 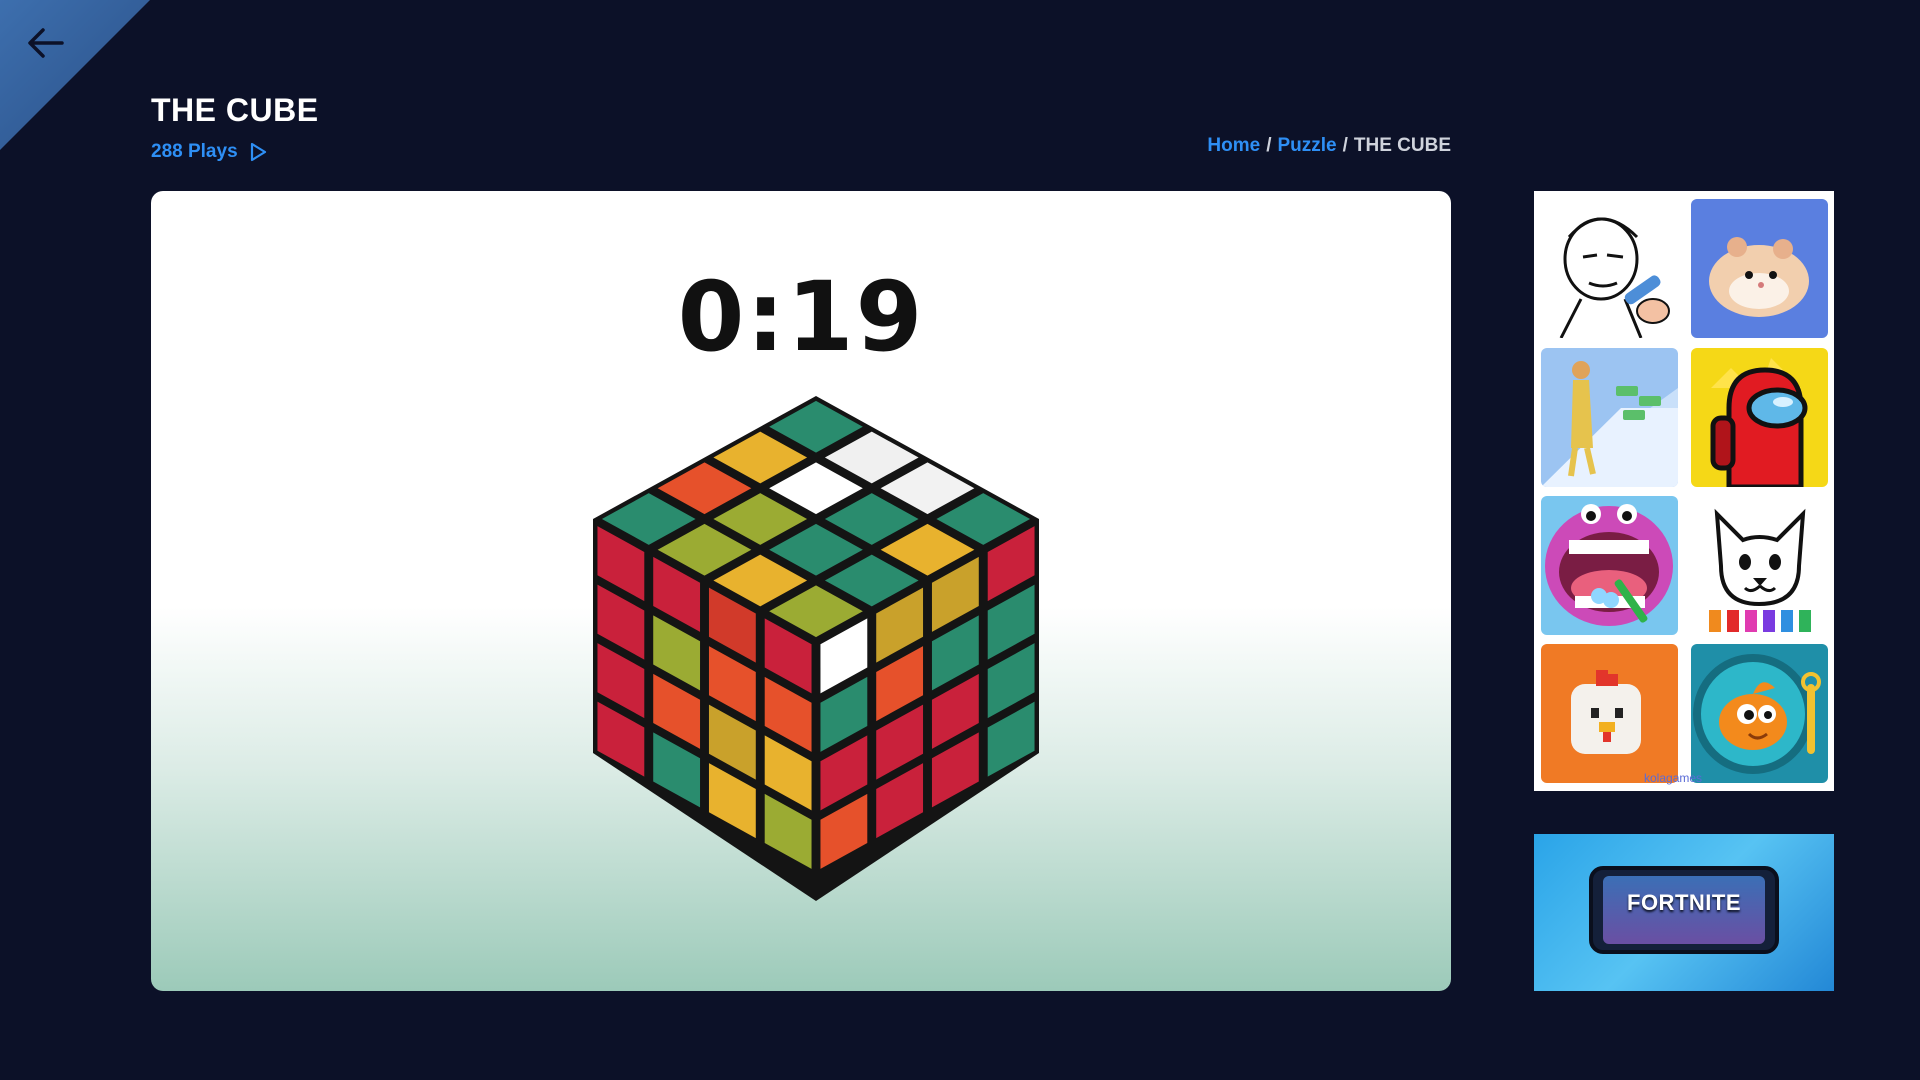 I want to click on game-thumb-draw, so click(x=1609, y=268).